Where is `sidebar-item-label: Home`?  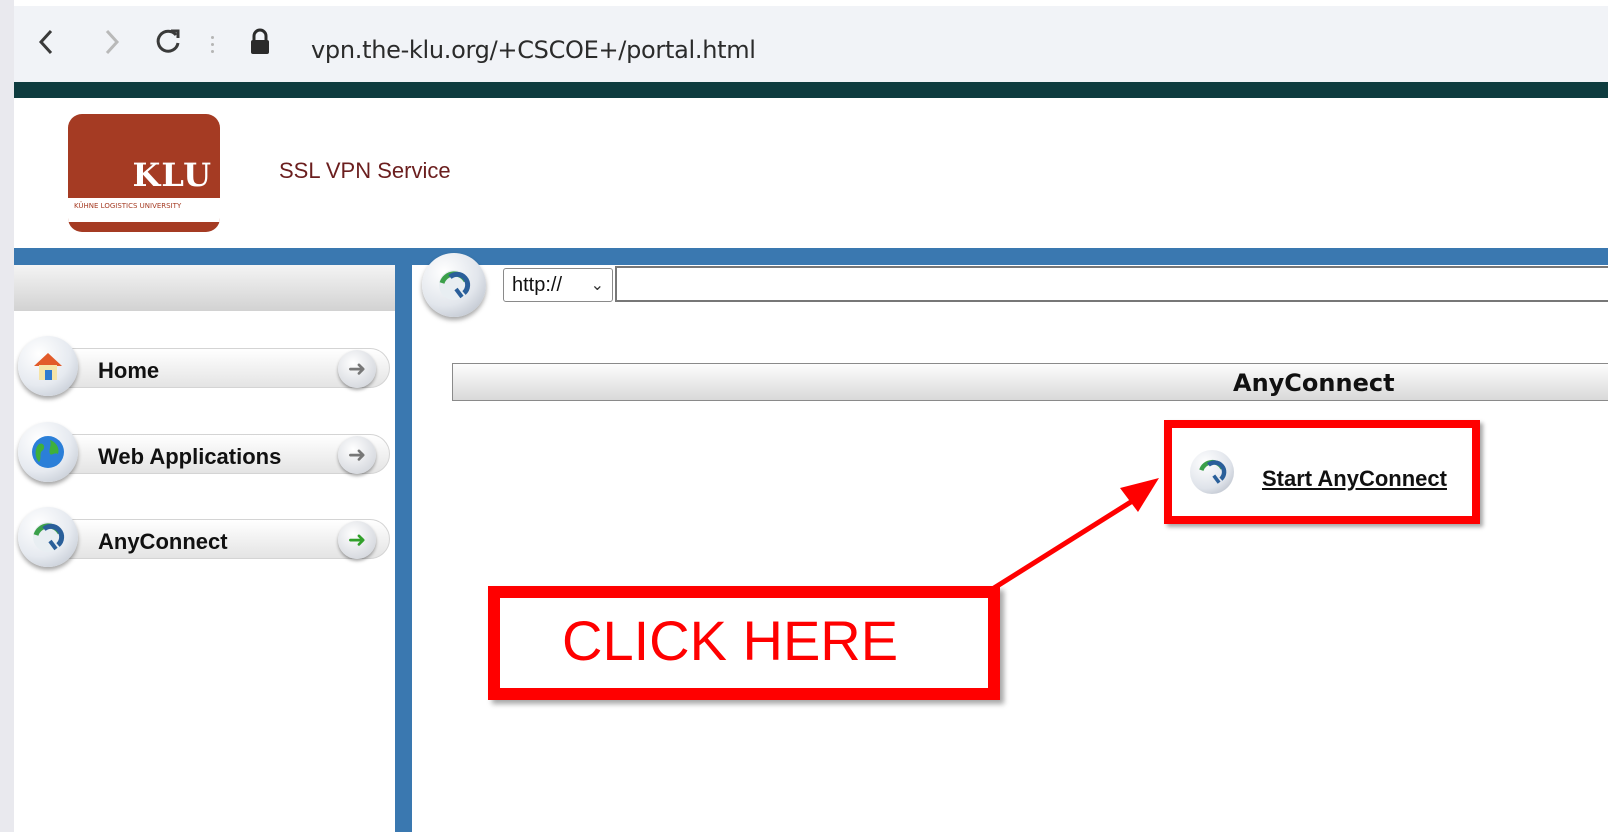 sidebar-item-label: Home is located at coordinates (129, 370).